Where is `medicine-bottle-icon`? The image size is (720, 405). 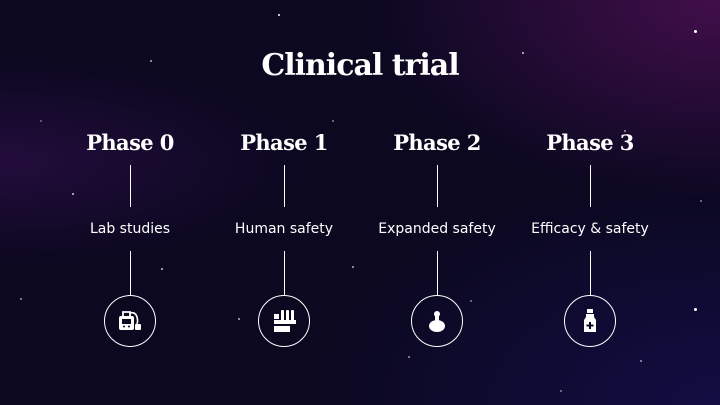
medicine-bottle-icon is located at coordinates (590, 321).